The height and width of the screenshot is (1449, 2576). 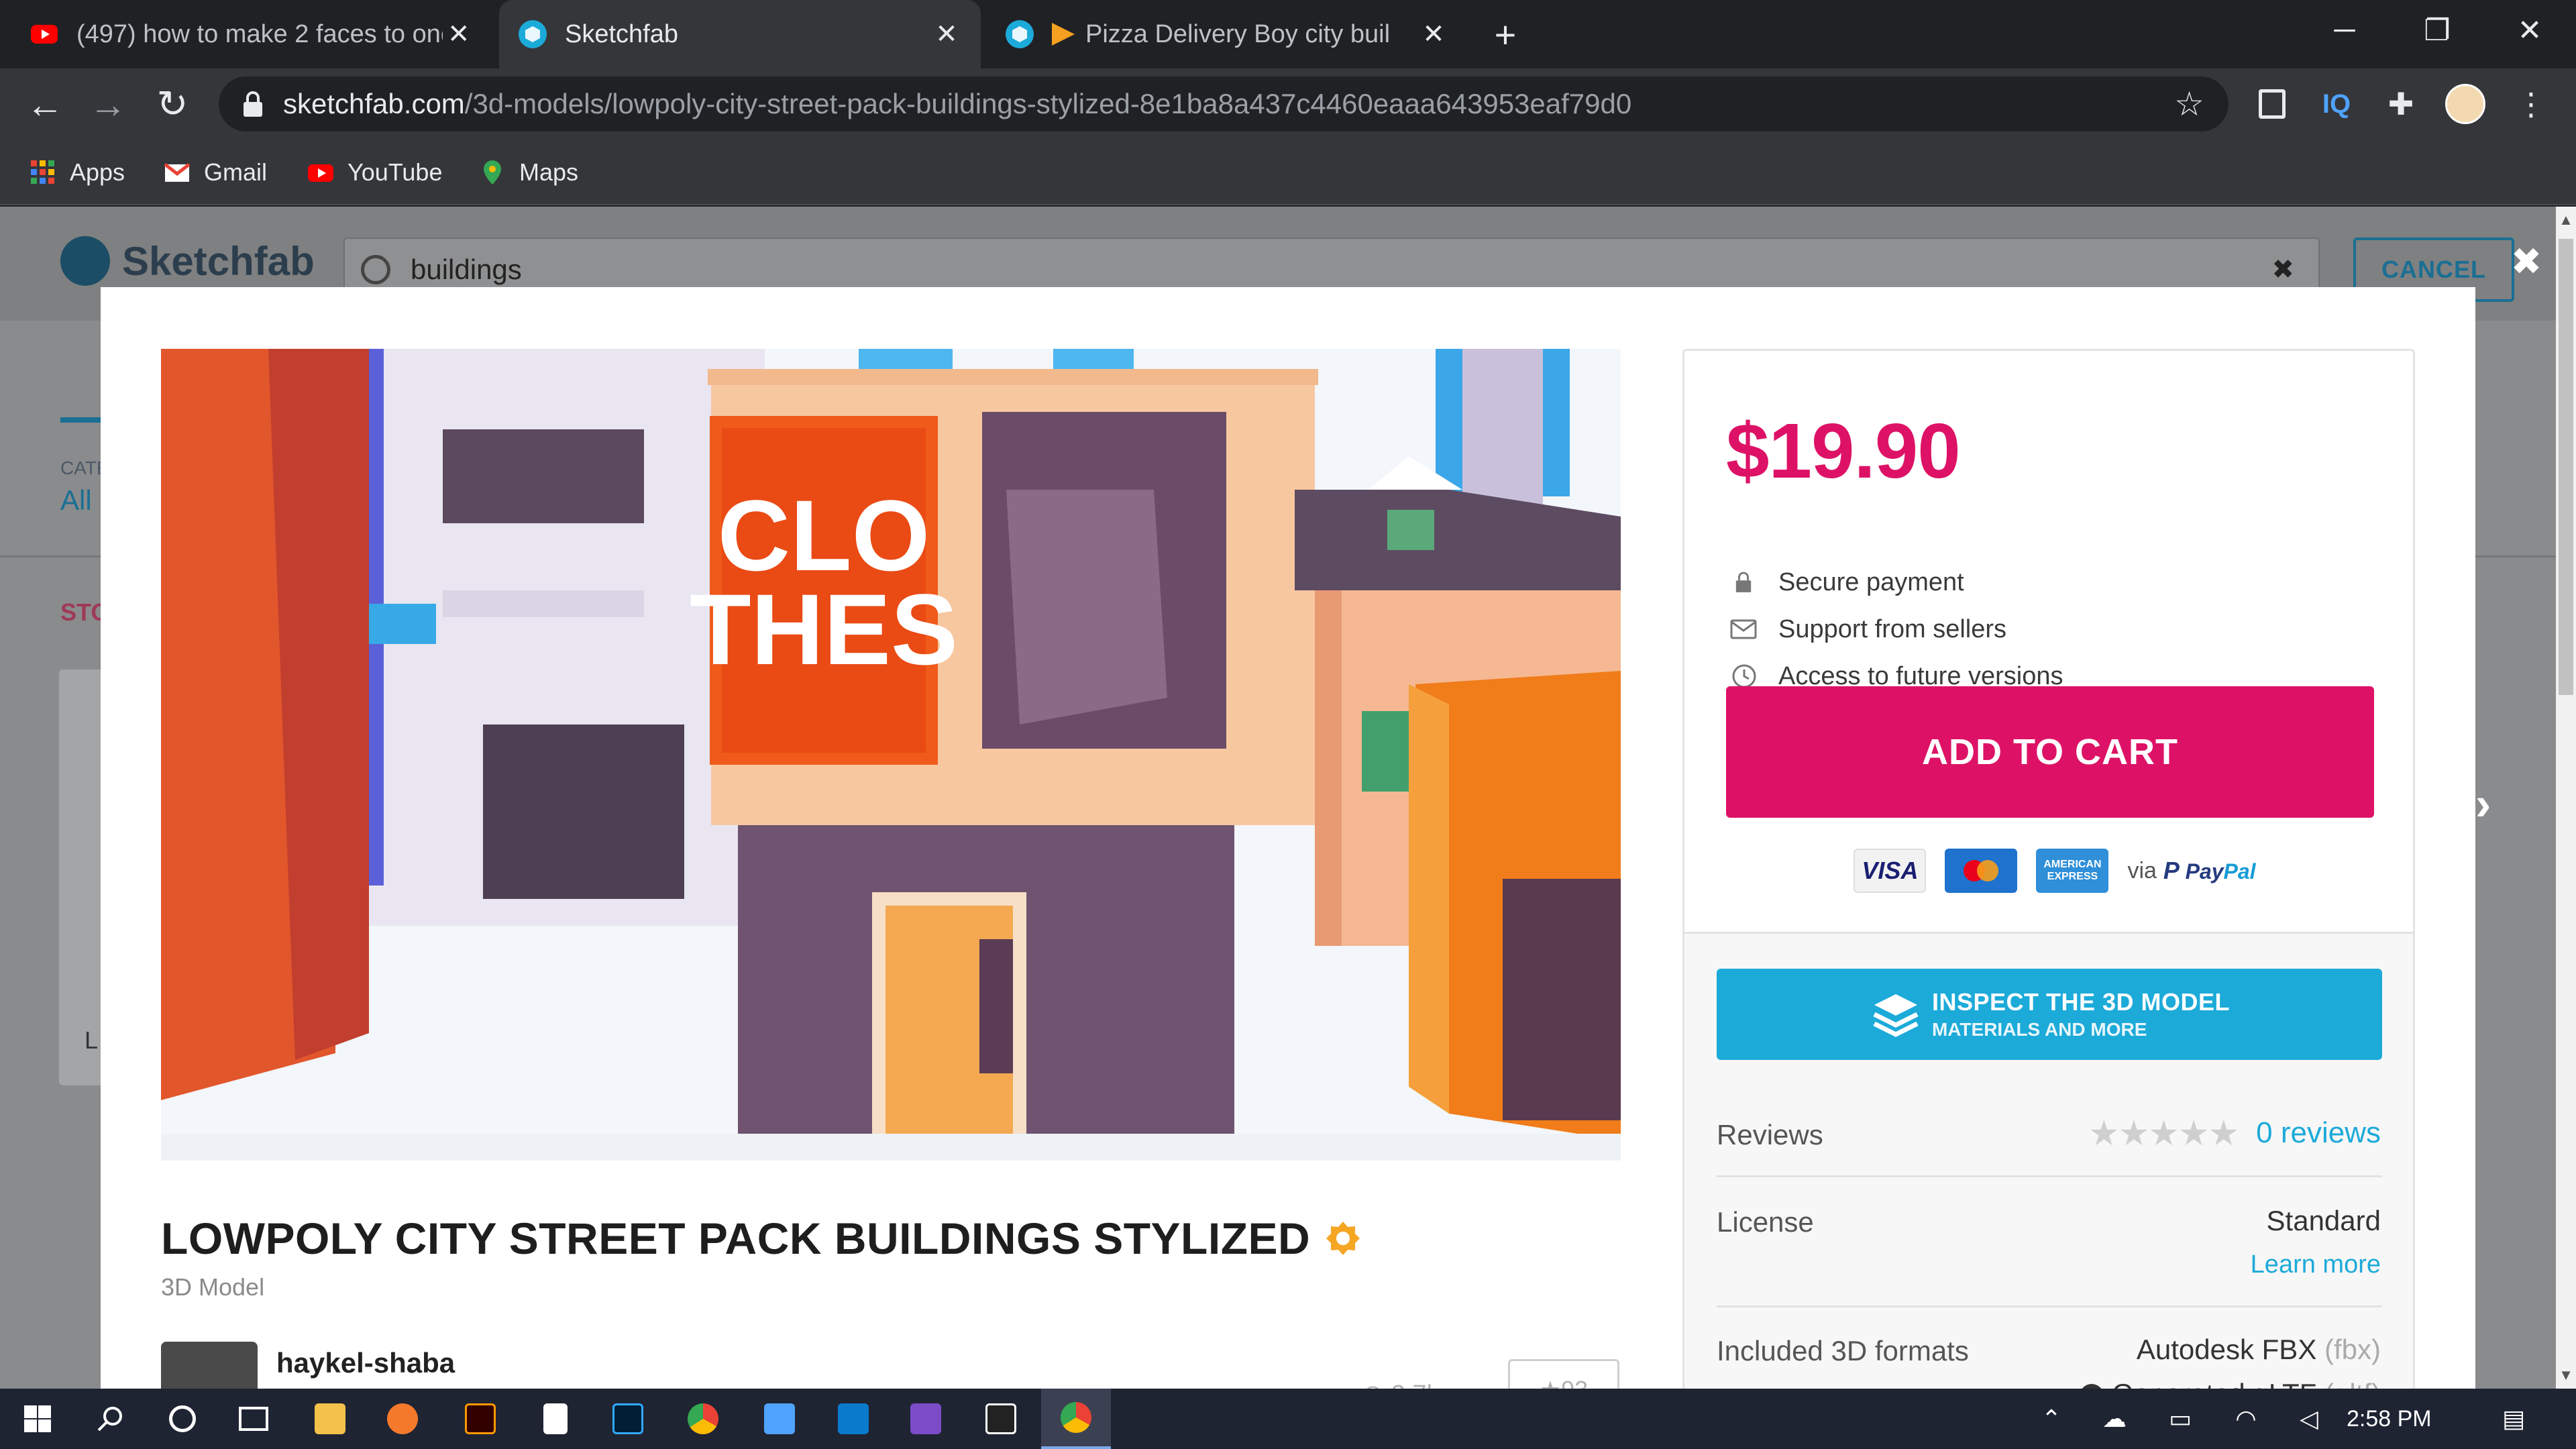 What do you see at coordinates (2282, 269) in the screenshot?
I see `clear-search-icon: ✖` at bounding box center [2282, 269].